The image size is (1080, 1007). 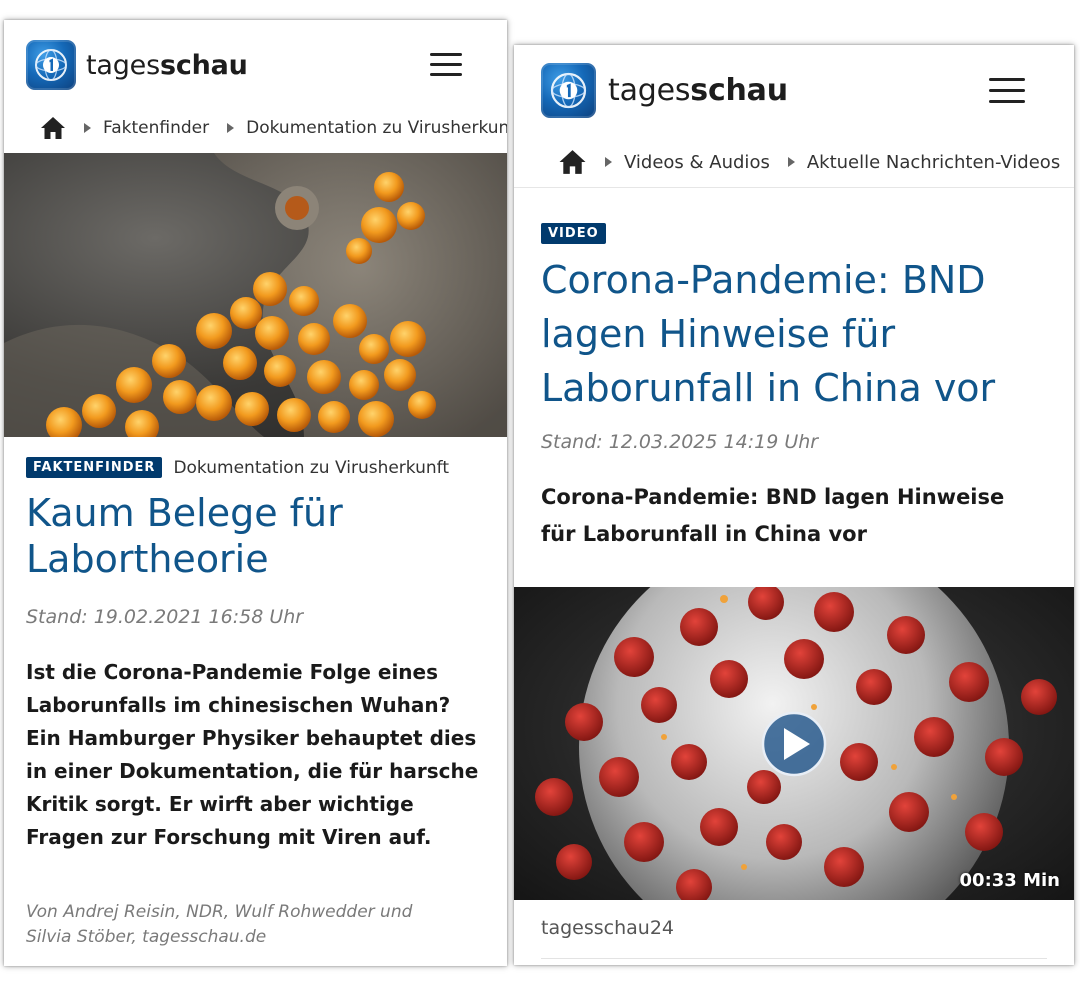 What do you see at coordinates (607, 928) in the screenshot?
I see `video-source-label: tagesschau24` at bounding box center [607, 928].